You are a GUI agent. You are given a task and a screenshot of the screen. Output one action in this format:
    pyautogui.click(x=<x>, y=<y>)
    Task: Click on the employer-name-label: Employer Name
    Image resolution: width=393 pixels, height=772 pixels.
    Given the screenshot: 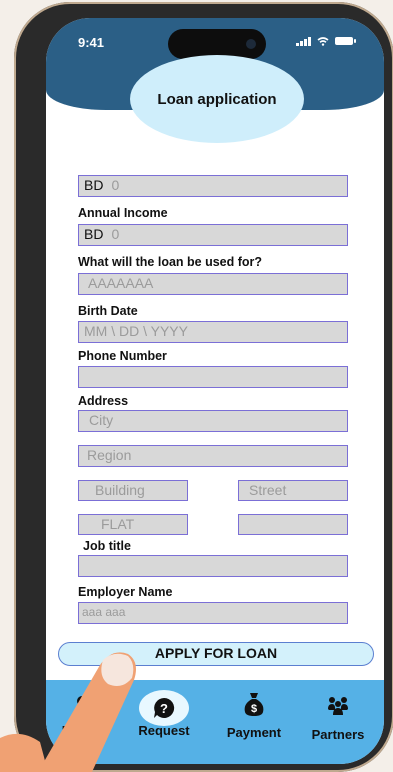 What is the action you would take?
    pyautogui.click(x=125, y=592)
    